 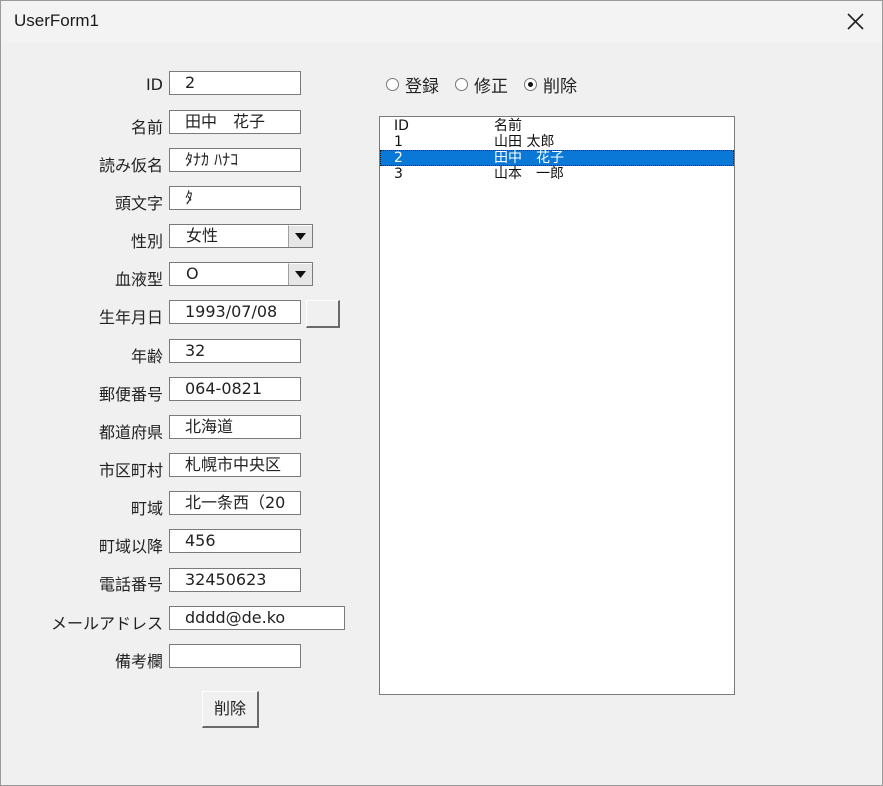 What do you see at coordinates (235, 580) in the screenshot?
I see `phone-field: 32450623` at bounding box center [235, 580].